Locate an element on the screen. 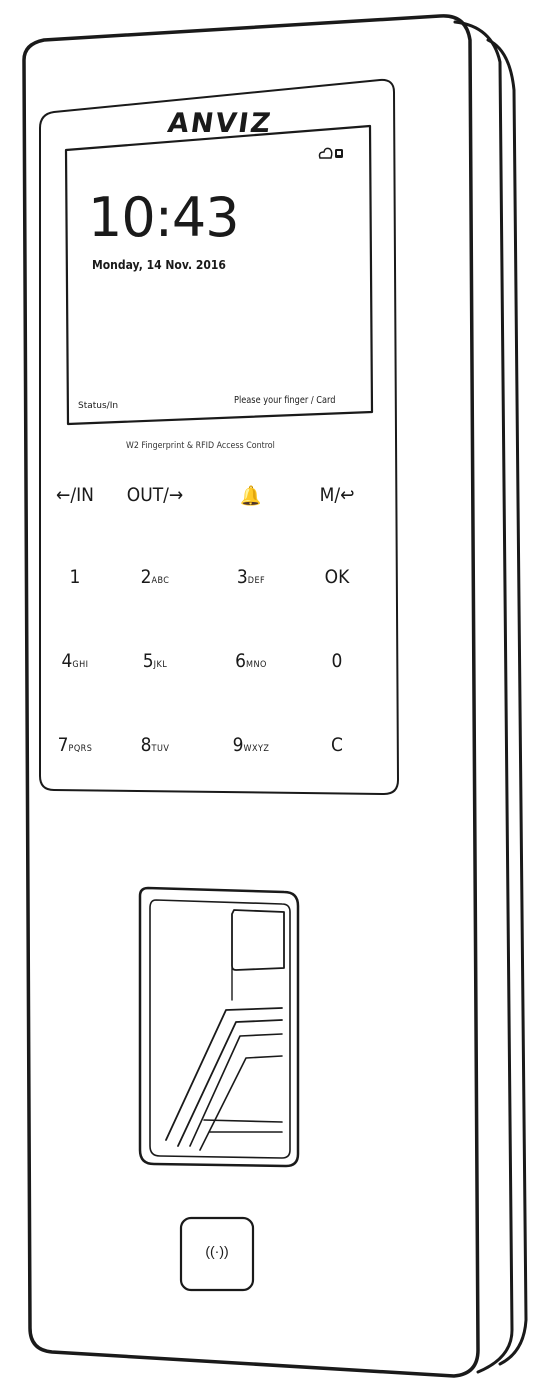 This screenshot has height=1396, width=536. keypad-key: 2ABC is located at coordinates (155, 577).